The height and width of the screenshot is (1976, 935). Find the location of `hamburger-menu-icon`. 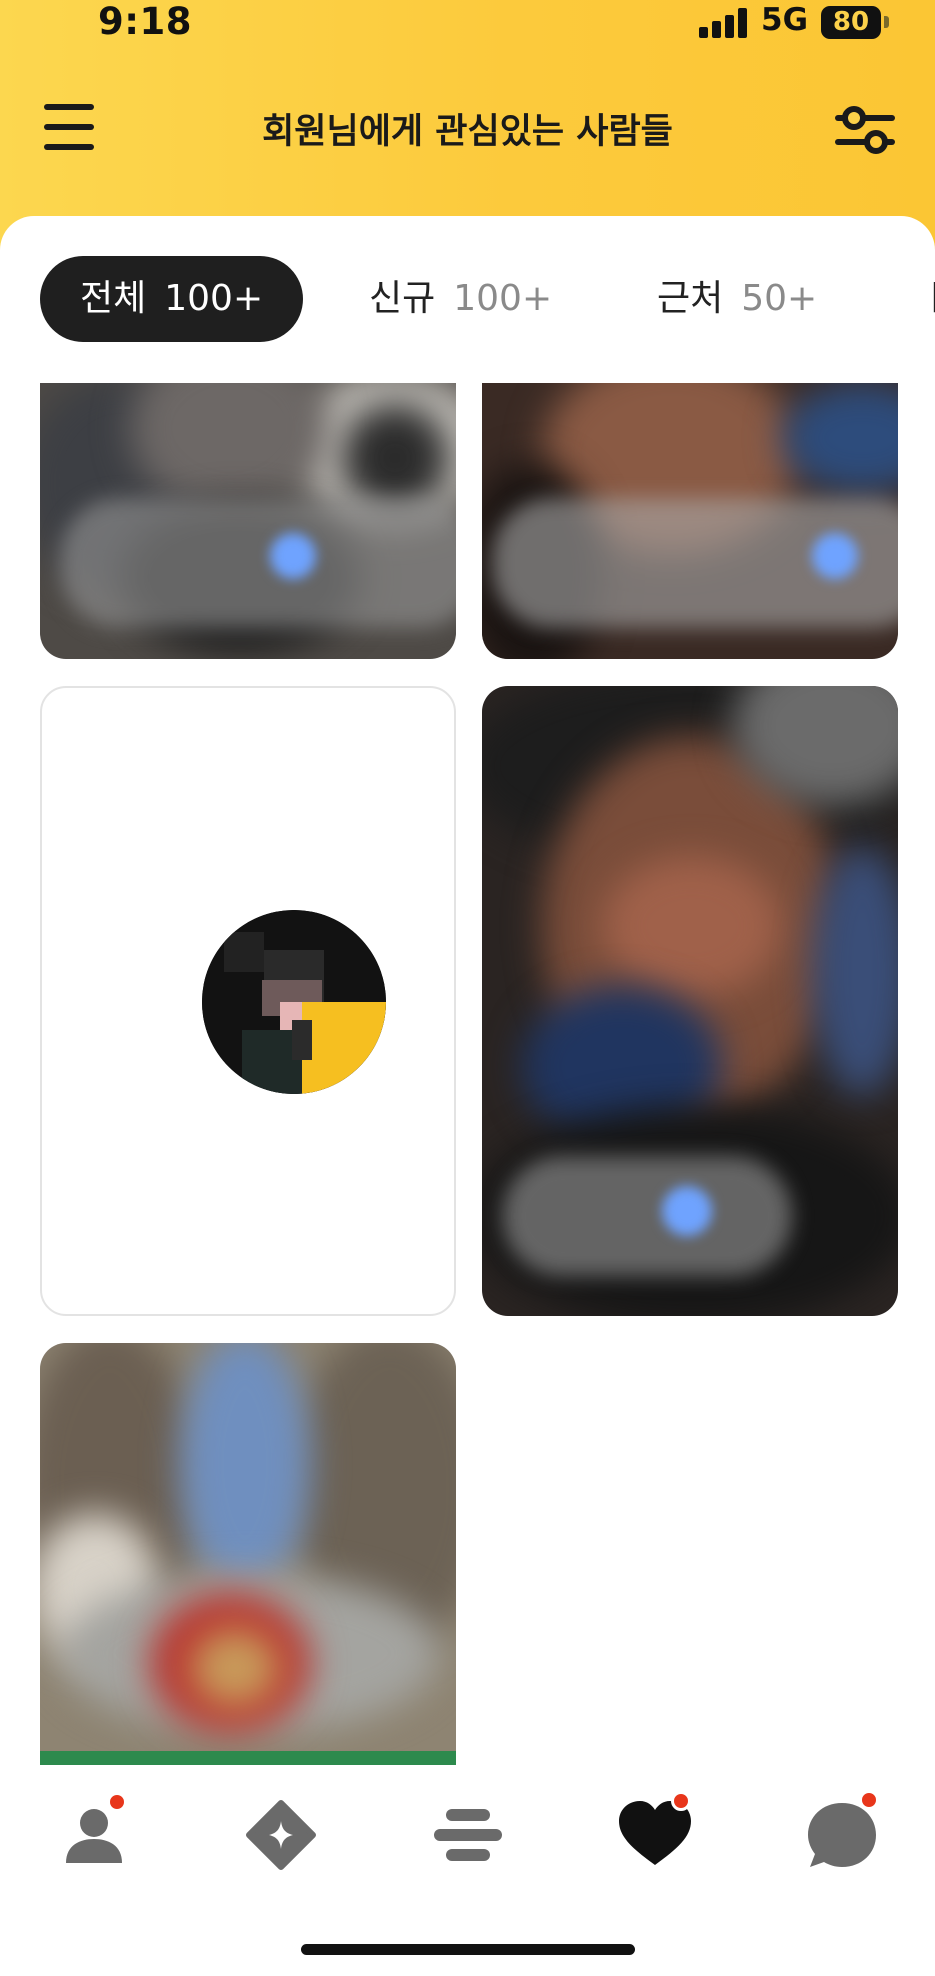

hamburger-menu-icon is located at coordinates (69, 127).